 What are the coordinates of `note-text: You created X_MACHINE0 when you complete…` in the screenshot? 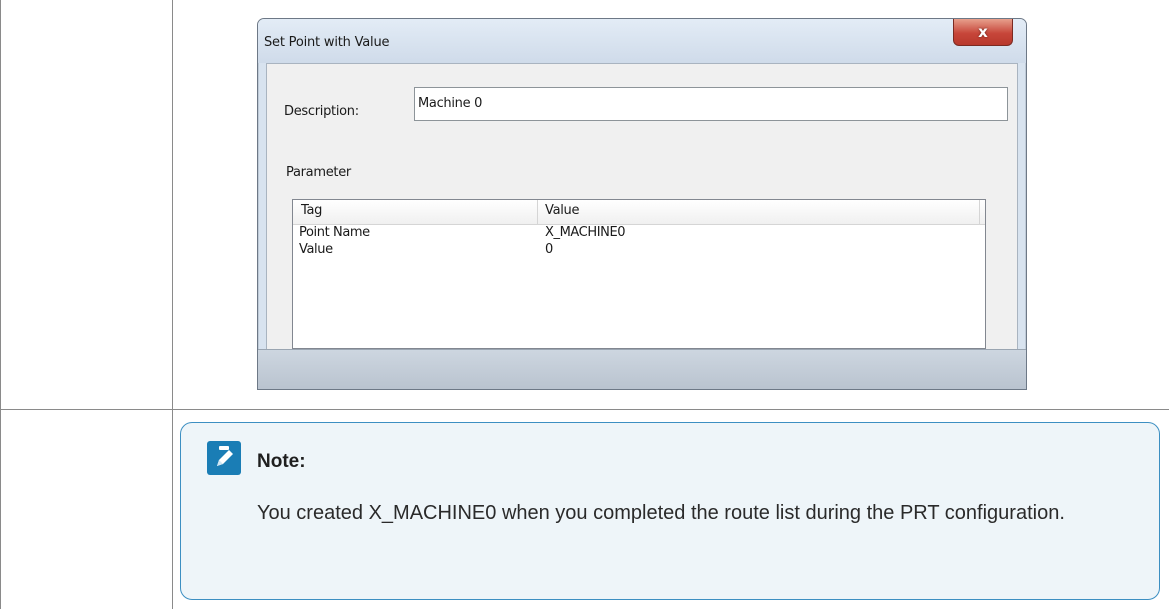 It's located at (661, 513).